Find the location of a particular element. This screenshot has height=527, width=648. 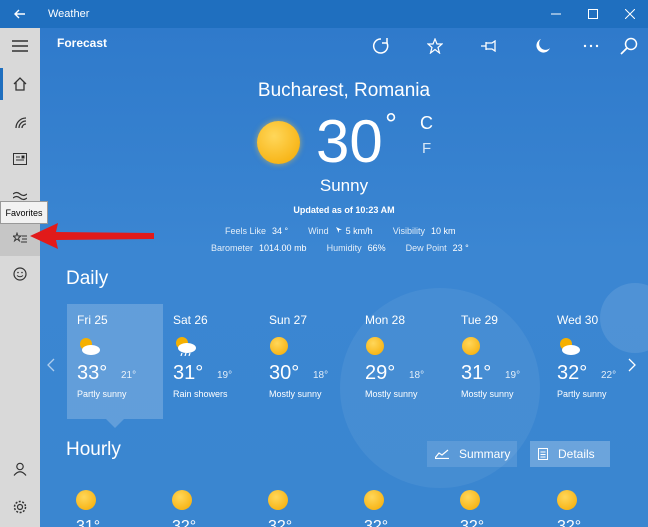

moon-icon is located at coordinates (543, 46).